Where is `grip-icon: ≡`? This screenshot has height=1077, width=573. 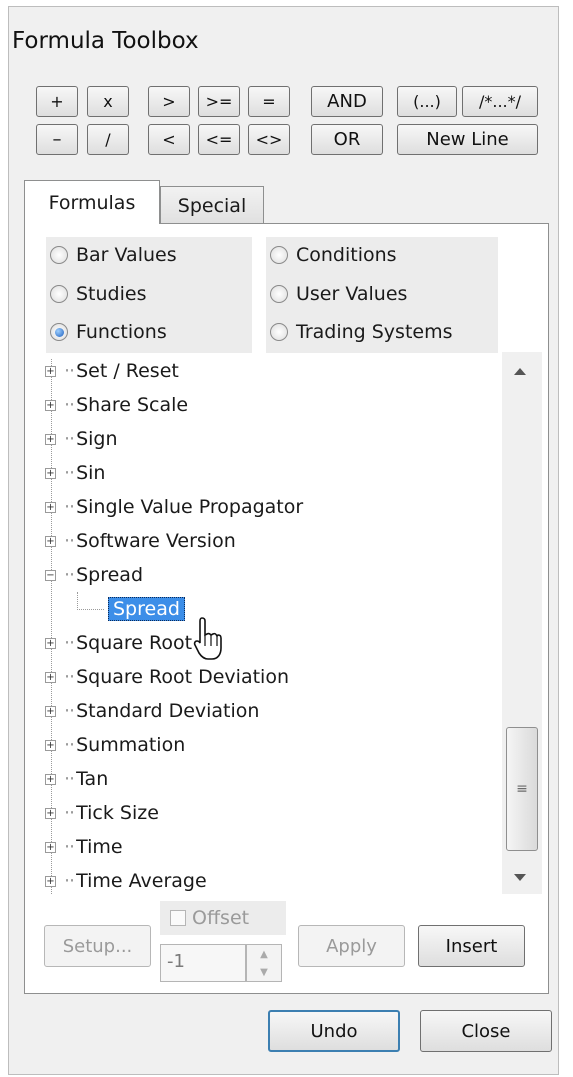 grip-icon: ≡ is located at coordinates (522, 789).